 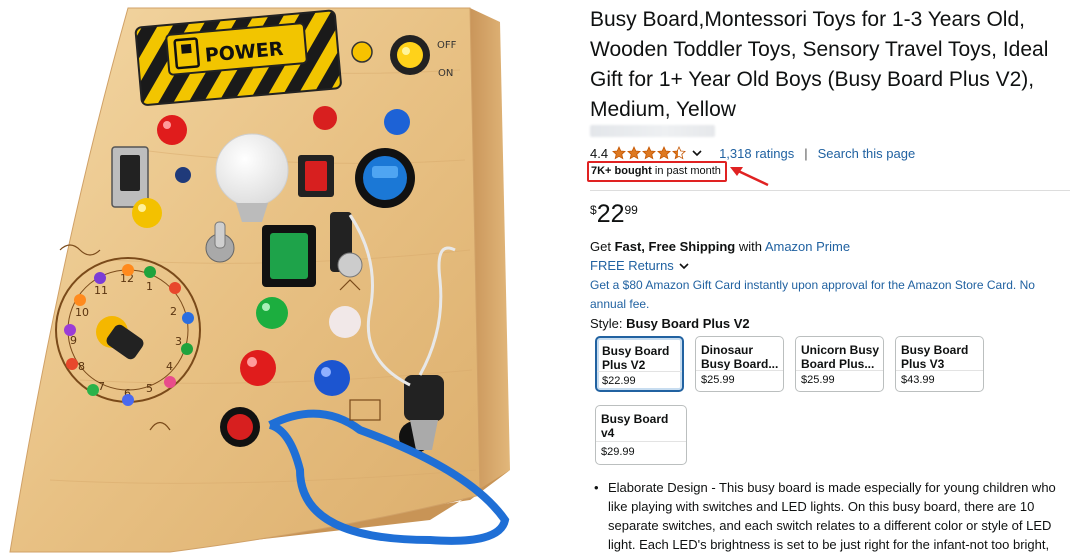 I want to click on svg-text: 10, so click(x=82, y=312).